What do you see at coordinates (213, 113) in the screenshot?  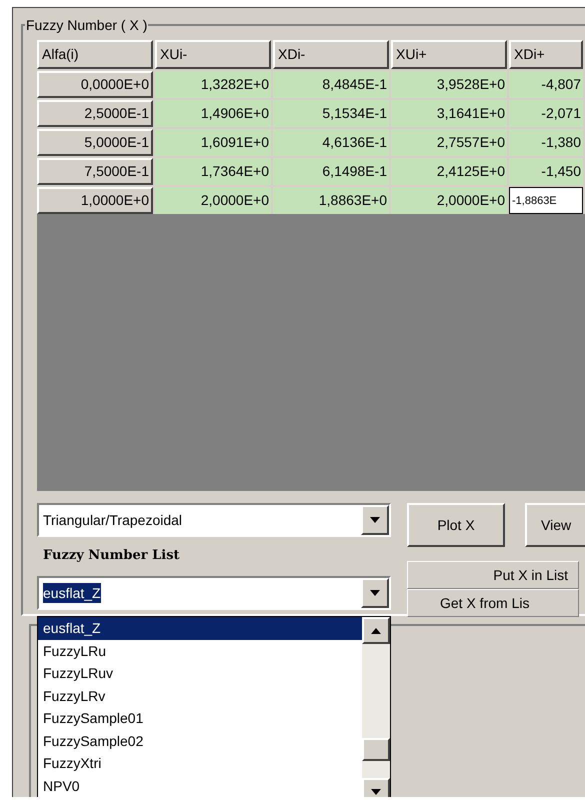 I see `table-cell: 1,4906E+0` at bounding box center [213, 113].